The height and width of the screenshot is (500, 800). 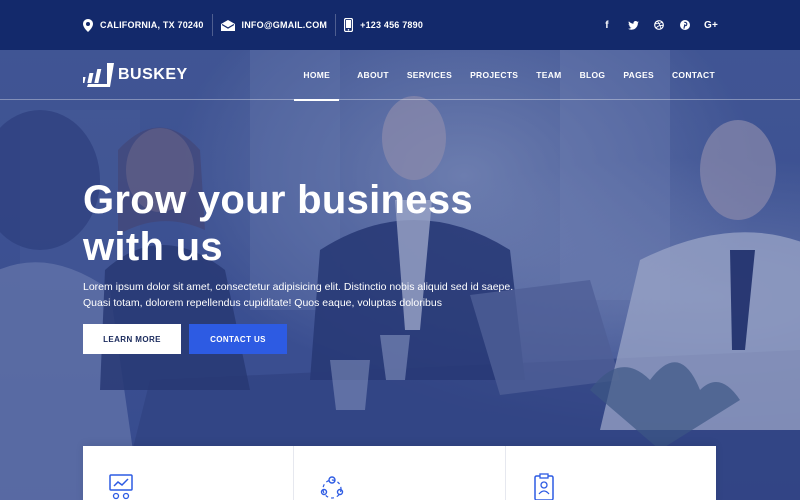 What do you see at coordinates (153, 74) in the screenshot?
I see `brand-name: BUSKEY` at bounding box center [153, 74].